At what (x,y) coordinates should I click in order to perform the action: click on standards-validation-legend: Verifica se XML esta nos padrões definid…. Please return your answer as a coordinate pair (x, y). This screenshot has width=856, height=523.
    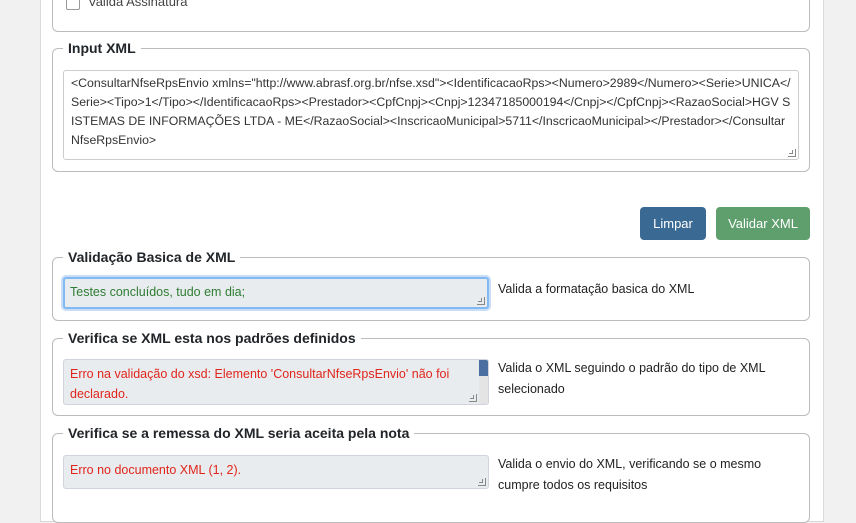
    Looking at the image, I should click on (212, 338).